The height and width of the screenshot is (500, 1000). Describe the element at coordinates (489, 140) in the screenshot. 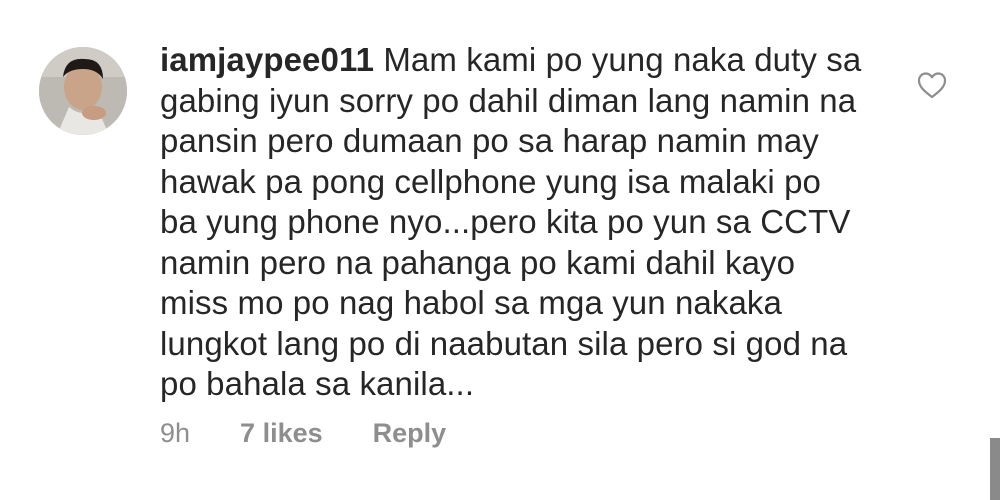

I see `comment-text: pansin pero dumaan po sa harap namin may` at that location.